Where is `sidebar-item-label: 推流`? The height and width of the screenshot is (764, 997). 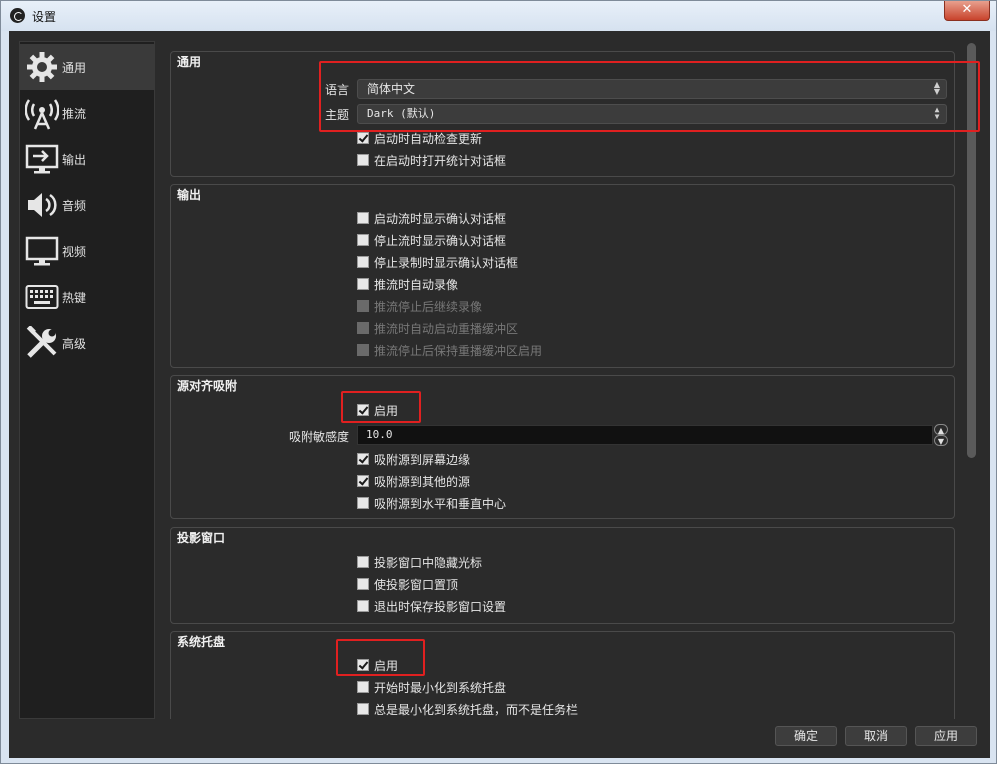 sidebar-item-label: 推流 is located at coordinates (74, 113).